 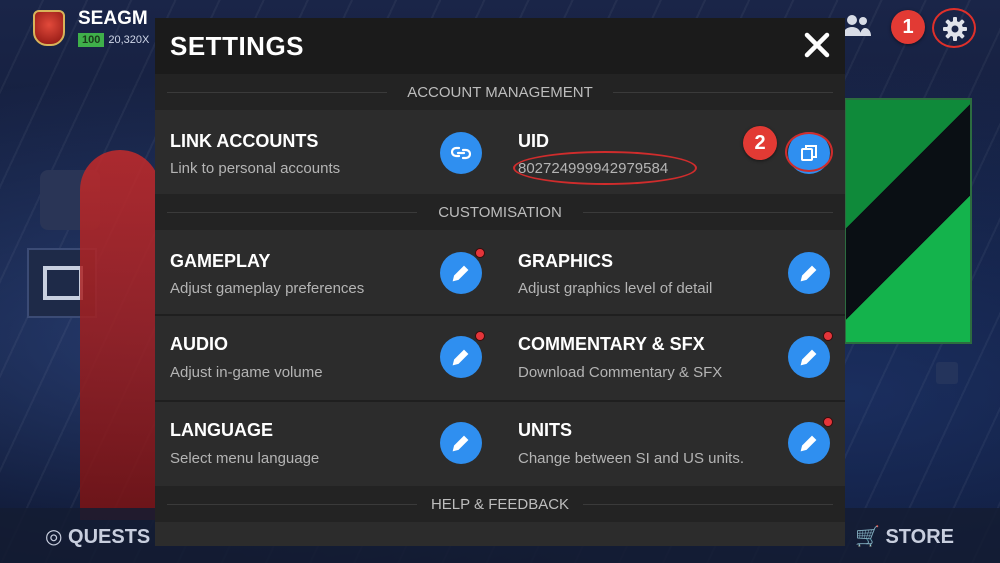 What do you see at coordinates (63, 283) in the screenshot?
I see `news-icon` at bounding box center [63, 283].